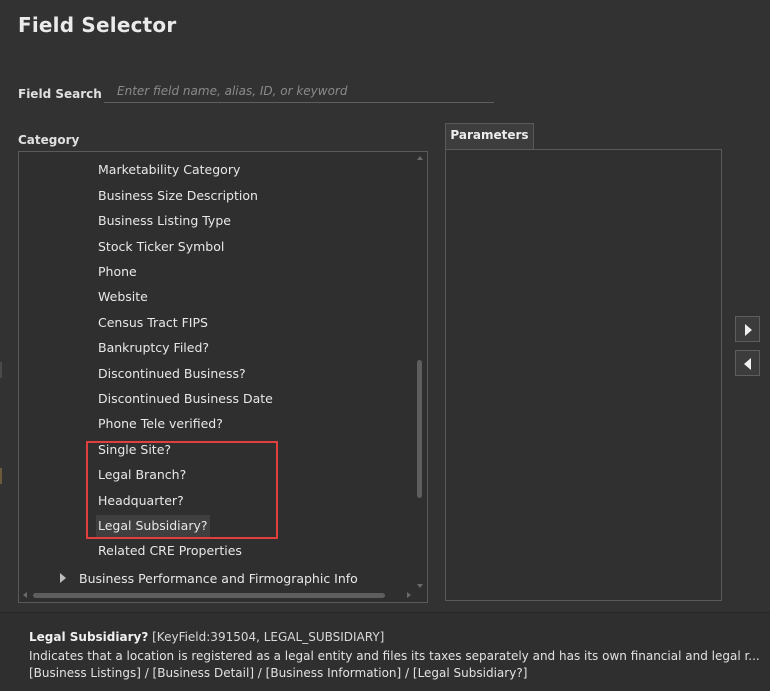  What do you see at coordinates (178, 196) in the screenshot?
I see `tree-item: Business Size Description` at bounding box center [178, 196].